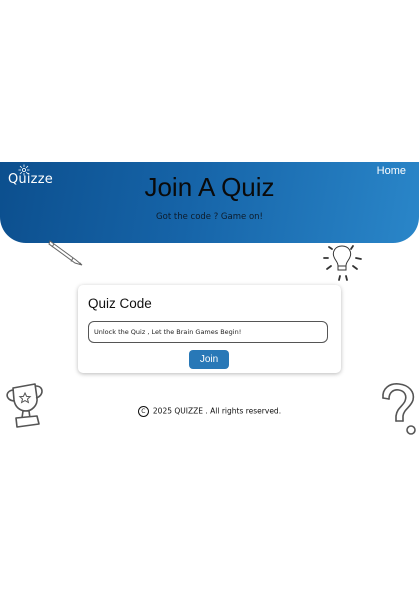  Describe the element at coordinates (209, 217) in the screenshot. I see `page-subtitle: Got the code ? Game on!` at that location.